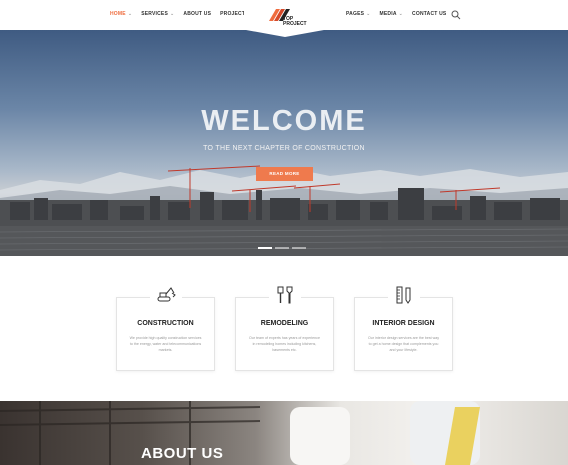 This screenshot has height=465, width=568. I want to click on about-section: ABOUT US, so click(284, 433).